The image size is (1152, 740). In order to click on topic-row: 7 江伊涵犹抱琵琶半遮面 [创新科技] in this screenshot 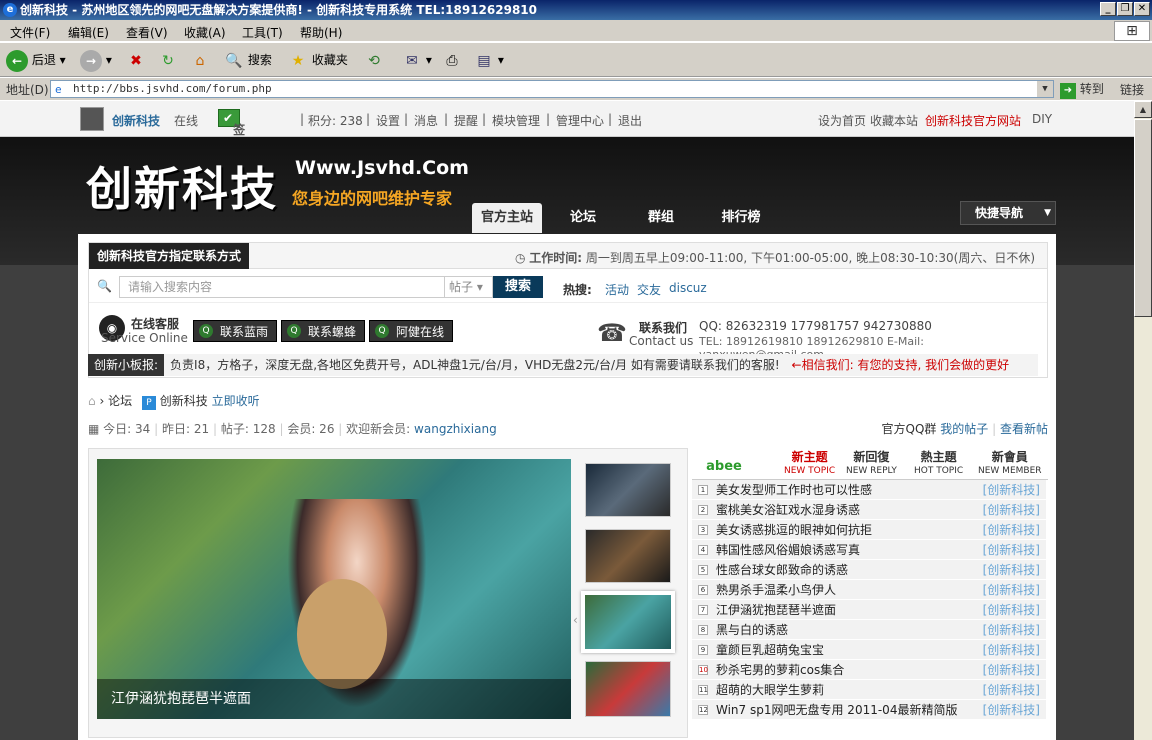, I will do `click(869, 610)`.